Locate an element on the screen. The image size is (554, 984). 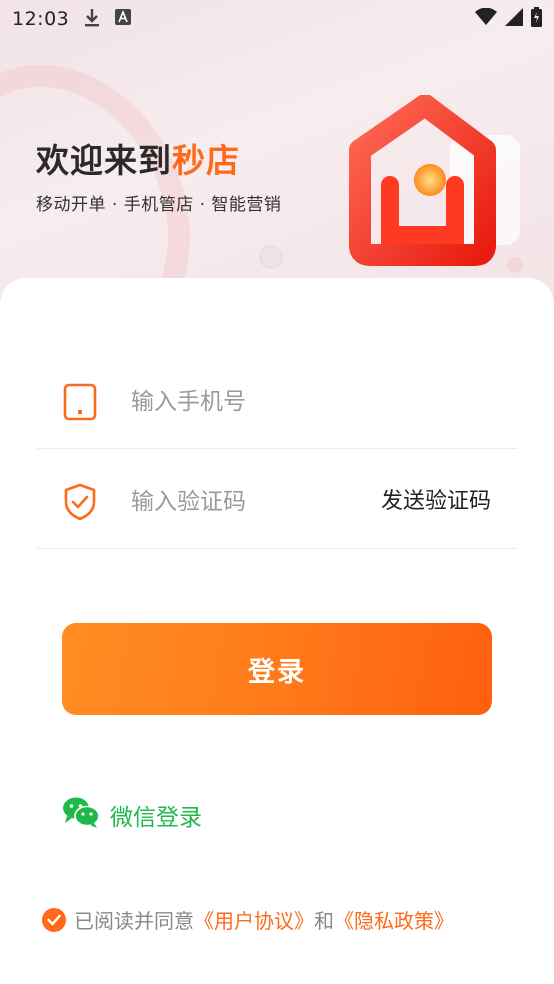
verification-code-input is located at coordinates (261, 502).